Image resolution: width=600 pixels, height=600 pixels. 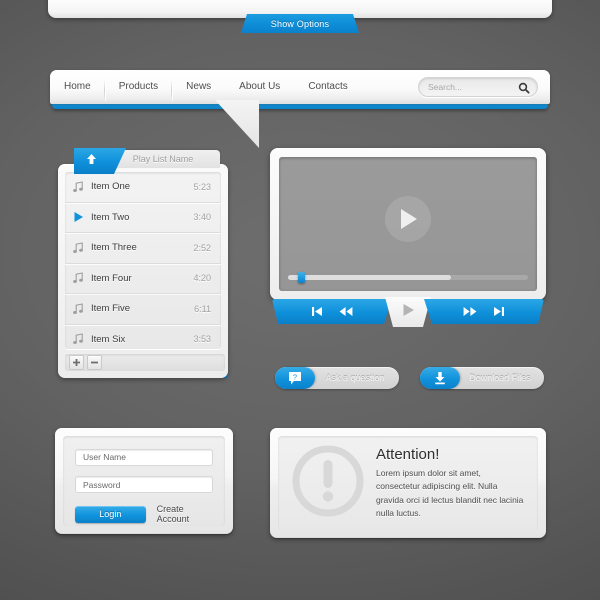 I want to click on login-actions: Login Create Account, so click(x=144, y=514).